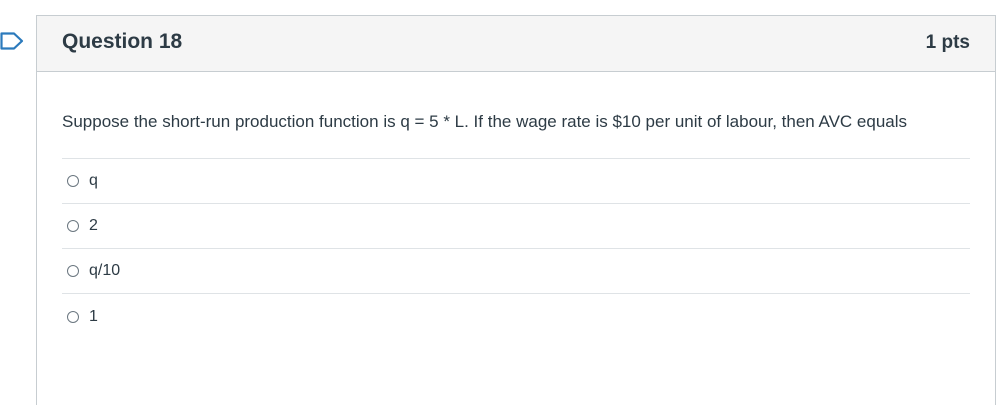 Image resolution: width=1000 pixels, height=405 pixels. What do you see at coordinates (13, 41) in the screenshot?
I see `flag-question-icon` at bounding box center [13, 41].